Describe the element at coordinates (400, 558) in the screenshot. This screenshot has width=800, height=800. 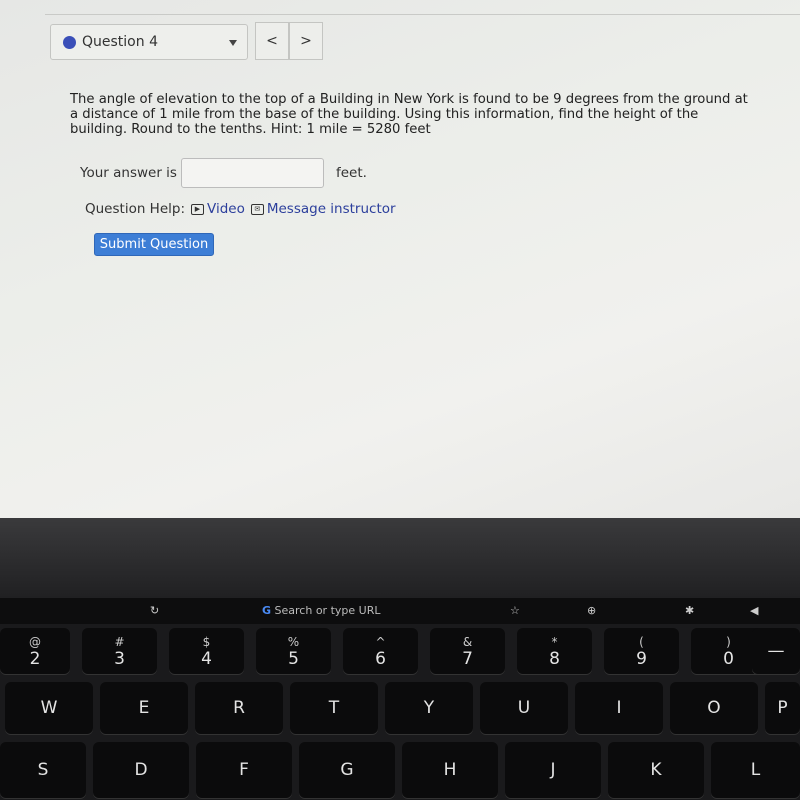
I see `laptop-bezel` at that location.